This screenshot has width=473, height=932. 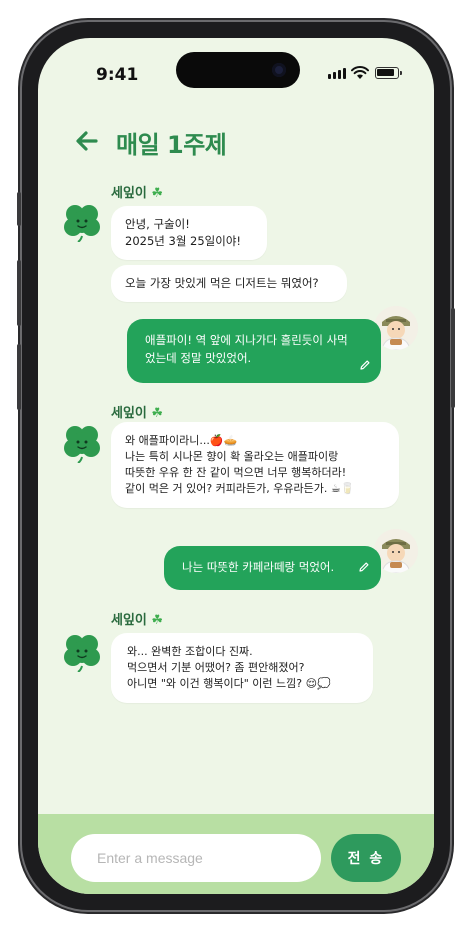 I want to click on message-input, so click(x=196, y=858).